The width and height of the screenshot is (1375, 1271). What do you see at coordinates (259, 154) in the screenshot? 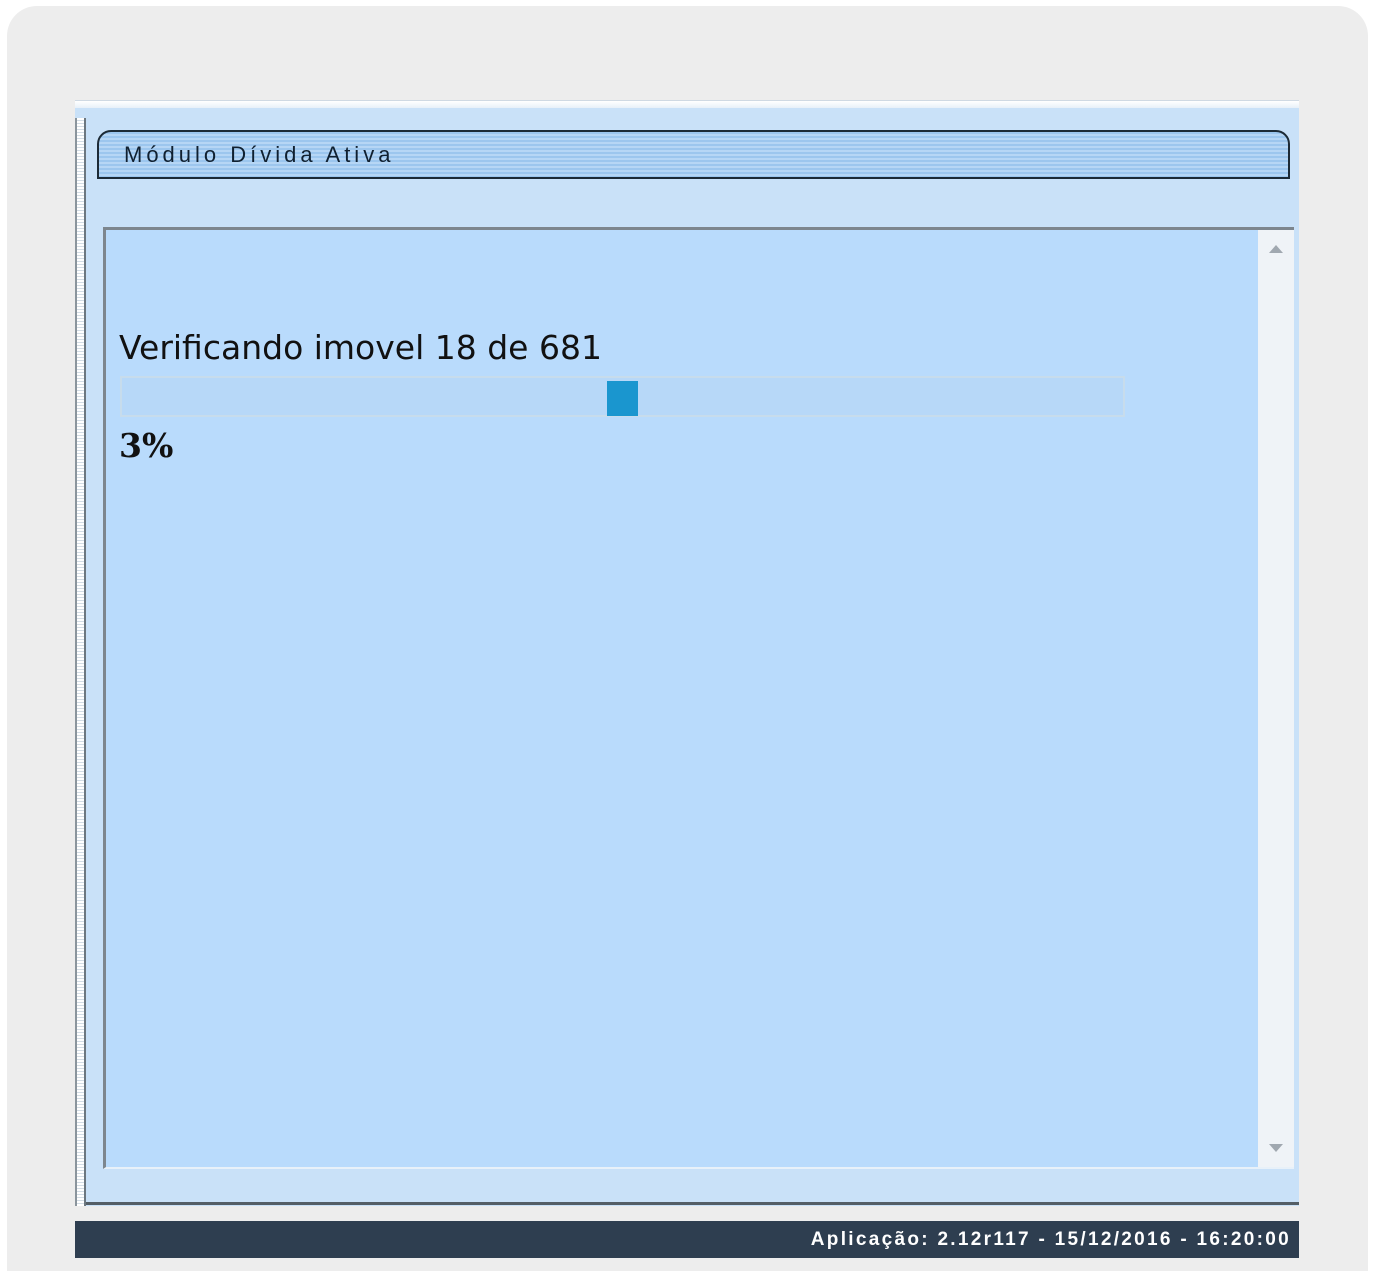
I see `module-title: Módulo Dívida Ativa` at bounding box center [259, 154].